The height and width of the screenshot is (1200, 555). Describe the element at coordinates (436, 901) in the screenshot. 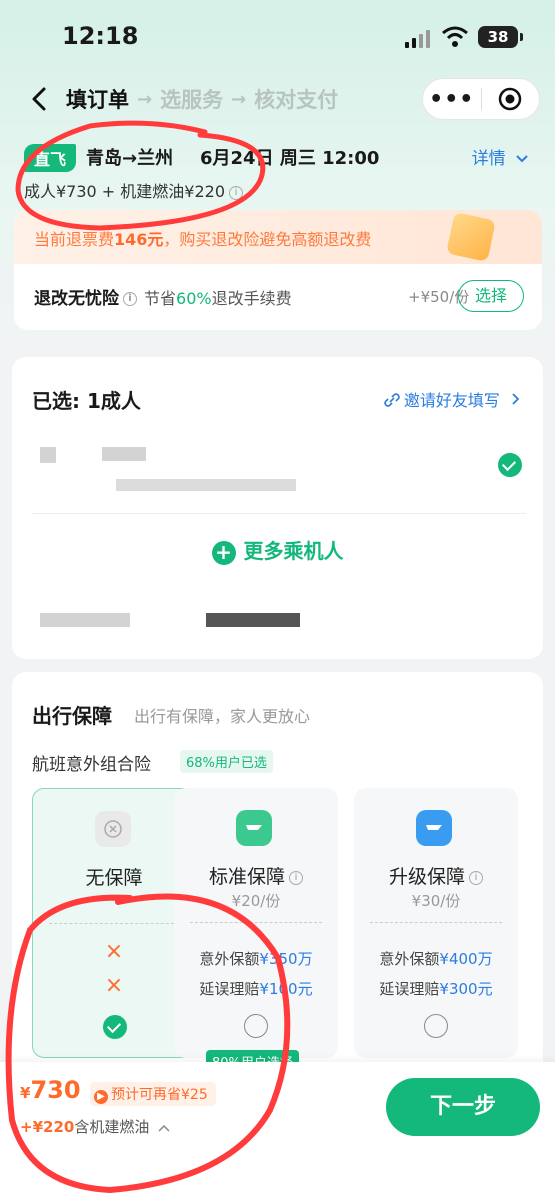

I see `plan-price: ¥30/份` at that location.